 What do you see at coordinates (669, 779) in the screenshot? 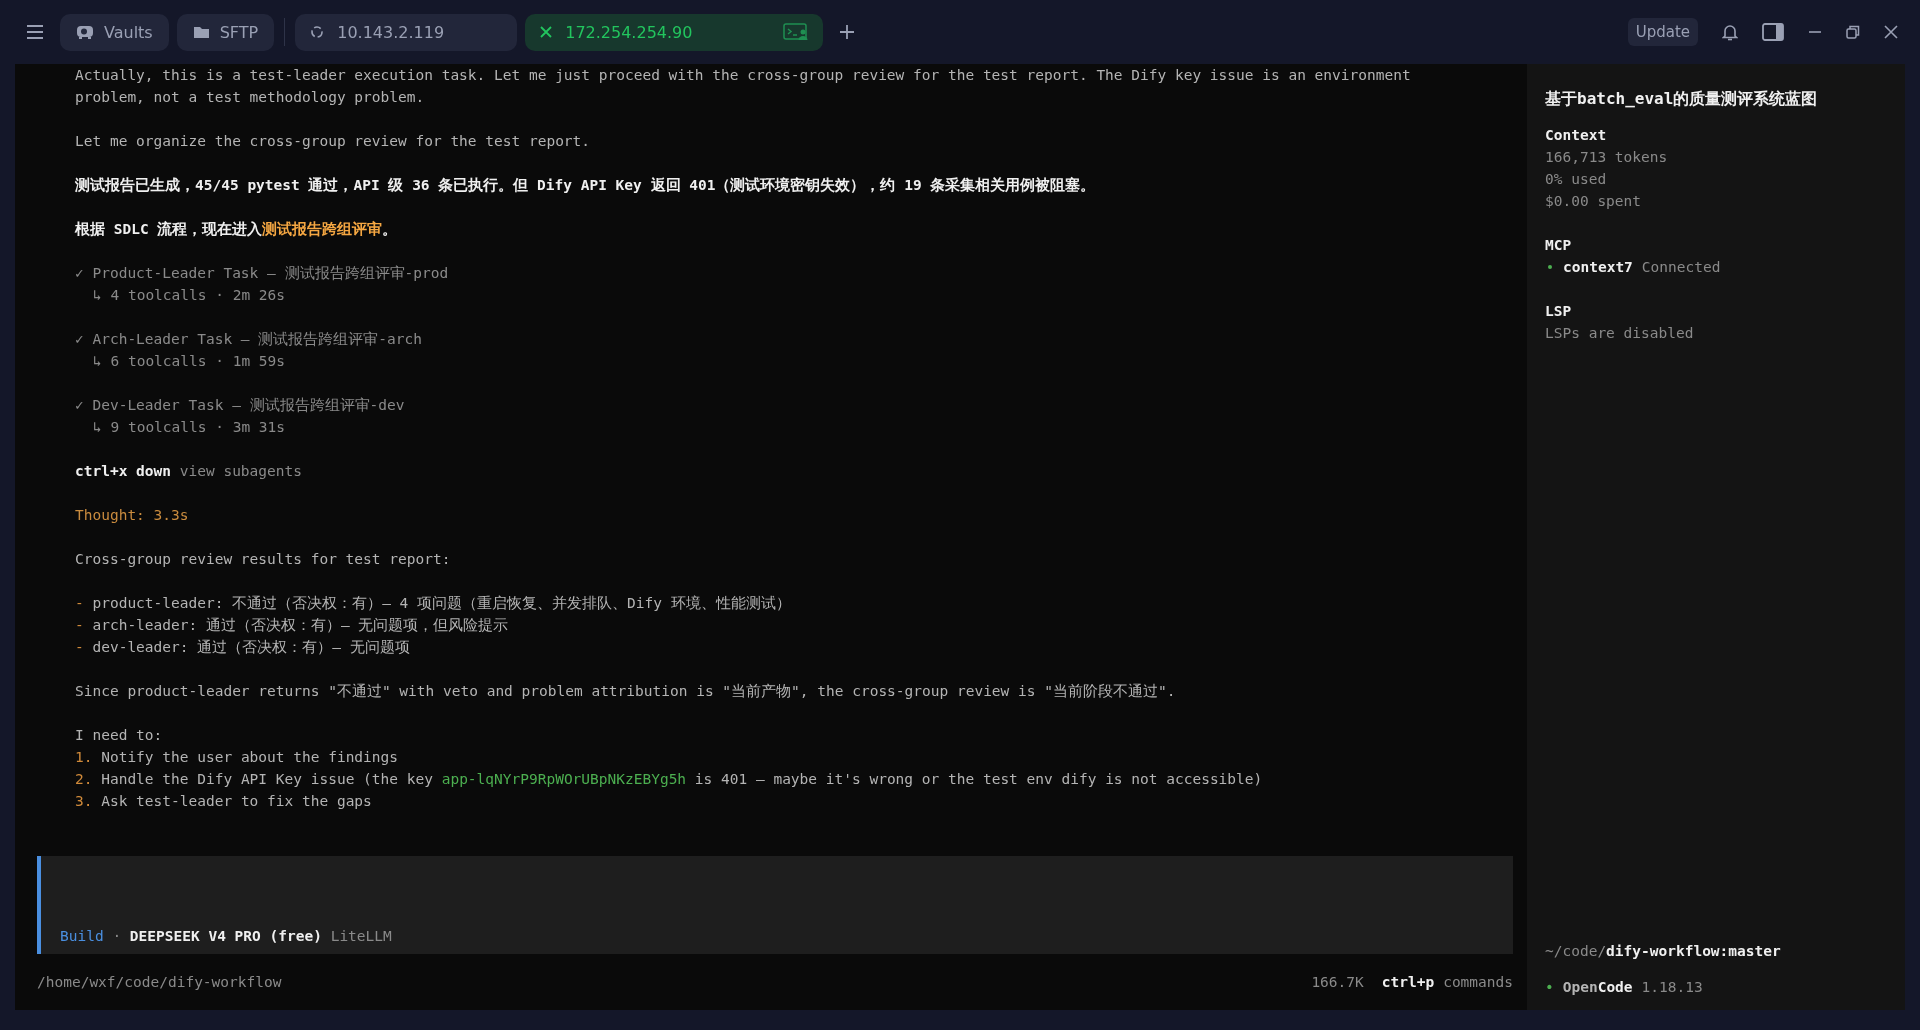
I see `transcript-line: 2. Handle the Dify API Key issue (the key app-lqNYrP9RpWOrUBpNKzEBYg5h is 401 — maybe it's wrong or the test env dify is not accessible)` at bounding box center [669, 779].